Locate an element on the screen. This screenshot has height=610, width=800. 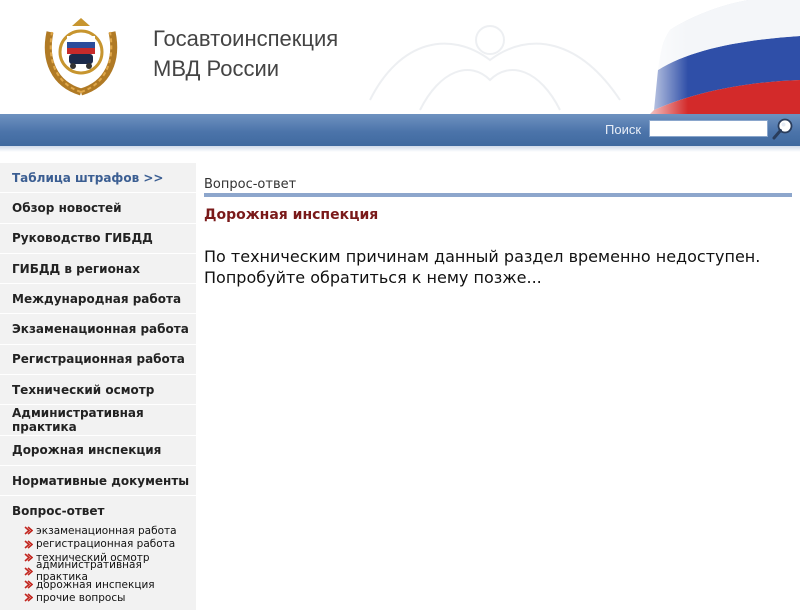
subnav-item: регистрационная работа is located at coordinates (110, 544).